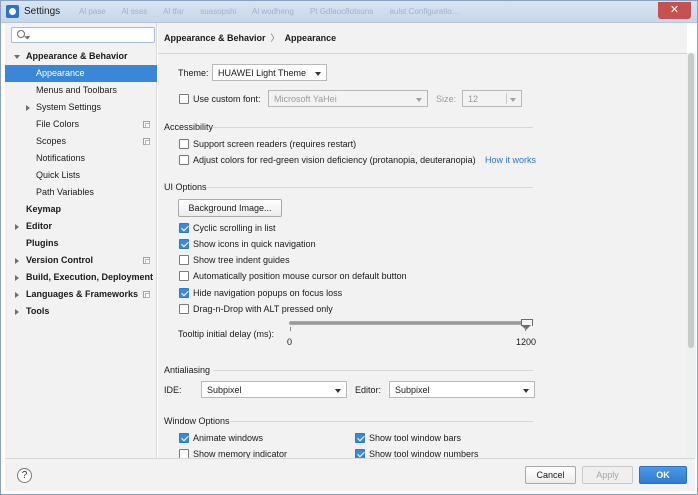 This screenshot has height=495, width=698. I want to click on hide-nav-popups-label: Hide navigation popups on focus loss, so click(268, 293).